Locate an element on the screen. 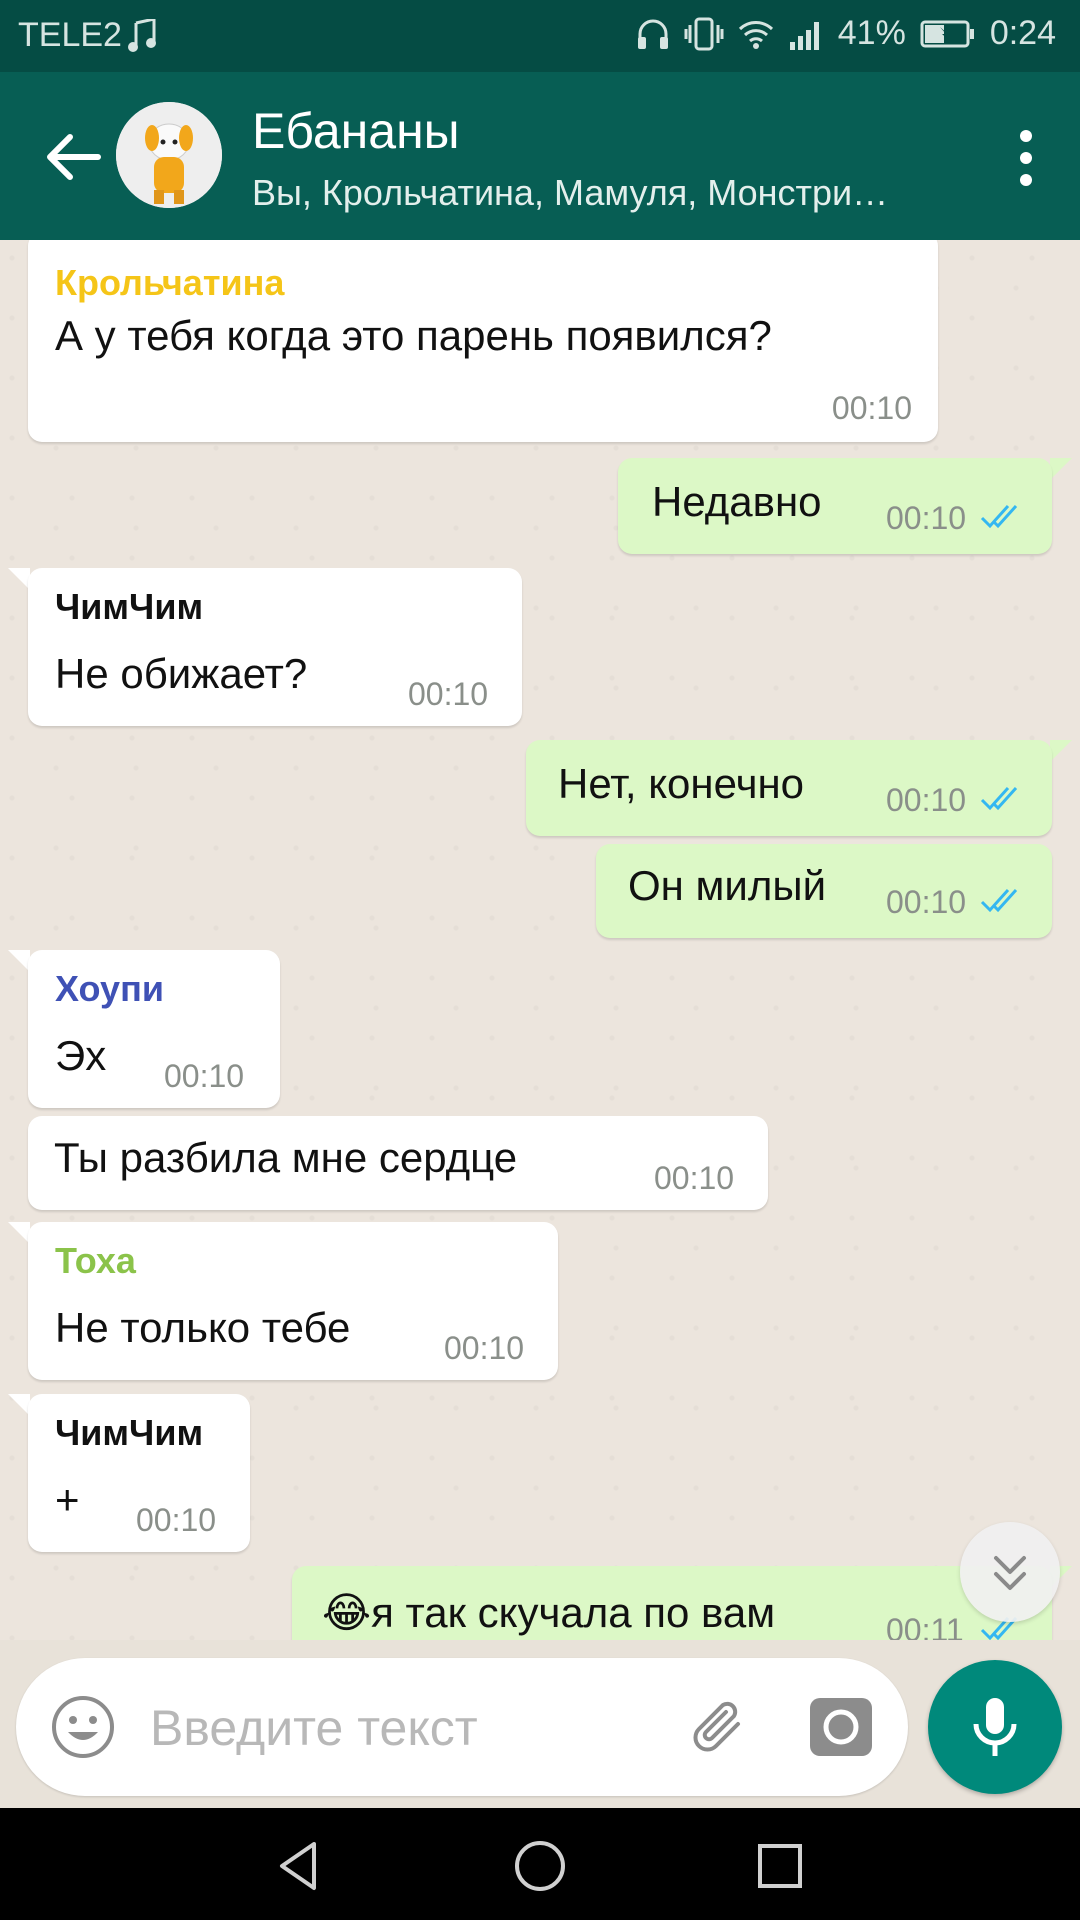 The image size is (1080, 1920). laughing-emoji-icon: 😂 is located at coordinates (347, 1612).